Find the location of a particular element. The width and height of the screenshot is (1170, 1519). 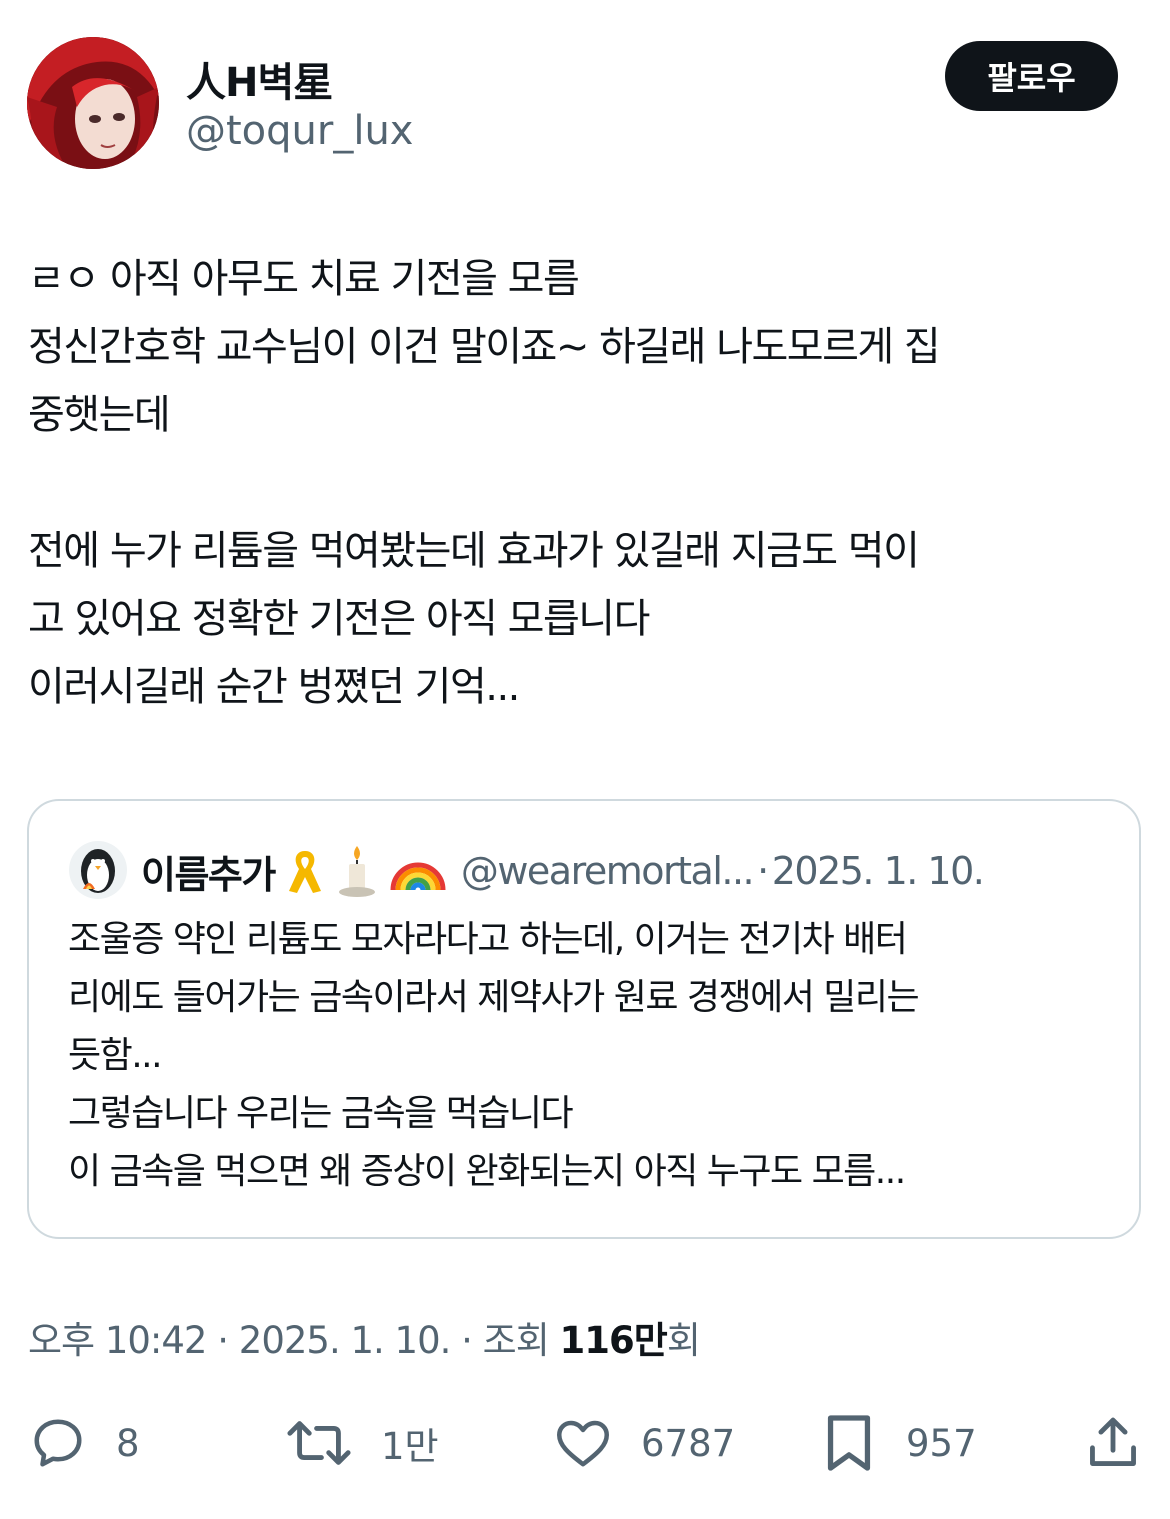

tweet-time: 오후 10:42 is located at coordinates (117, 1340).